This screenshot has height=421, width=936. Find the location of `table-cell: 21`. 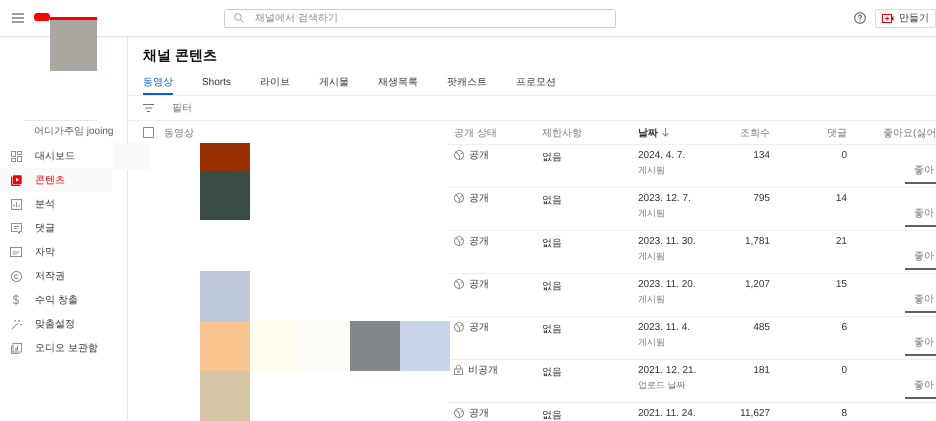

table-cell: 21 is located at coordinates (841, 241).